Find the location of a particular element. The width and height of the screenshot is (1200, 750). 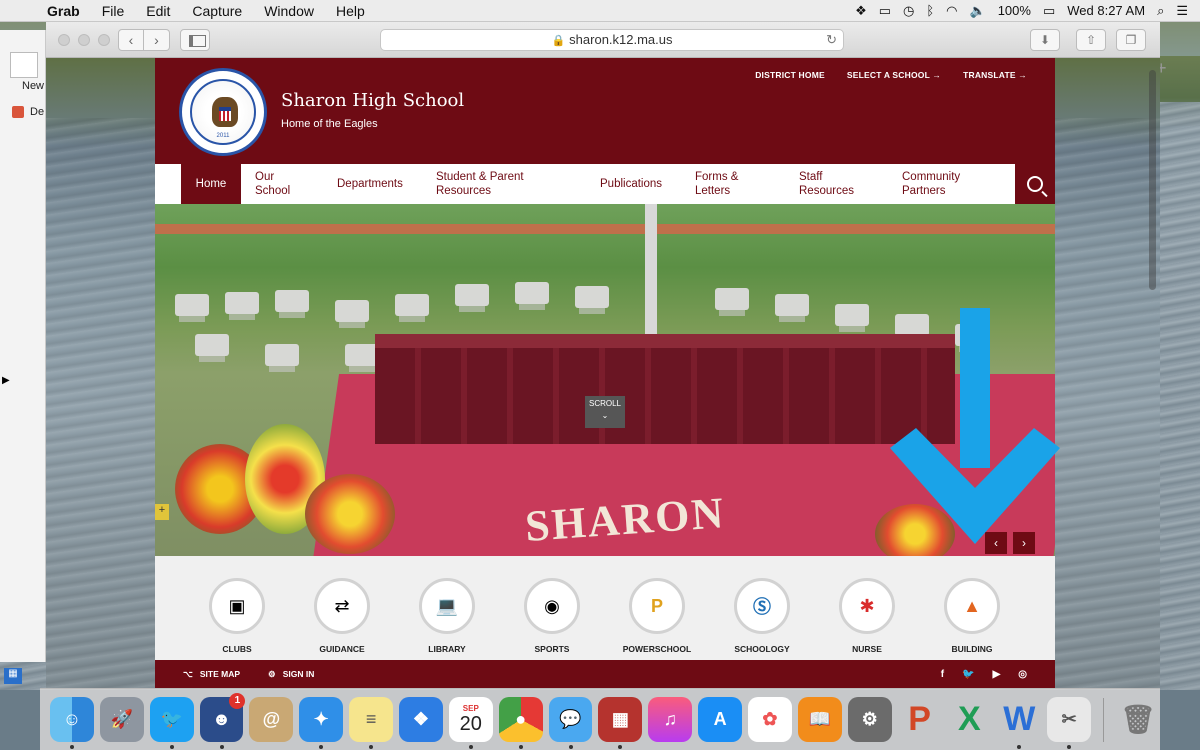

quicklink-label: LIBRARY is located at coordinates (447, 649).